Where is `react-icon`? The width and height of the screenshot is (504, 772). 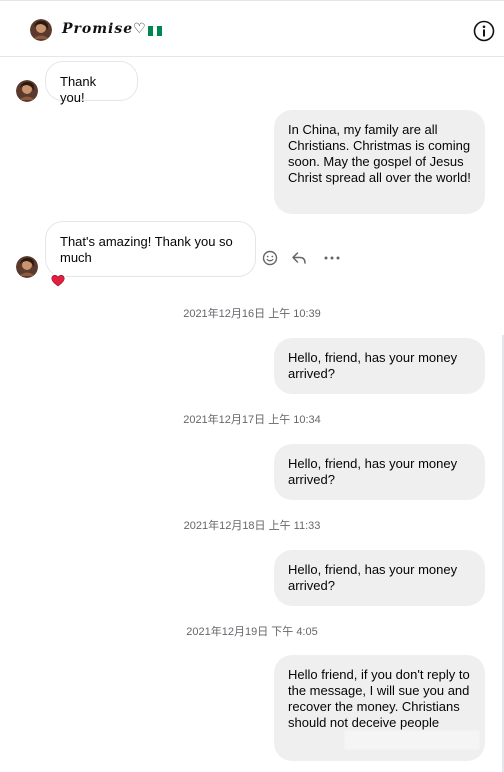 react-icon is located at coordinates (270, 258).